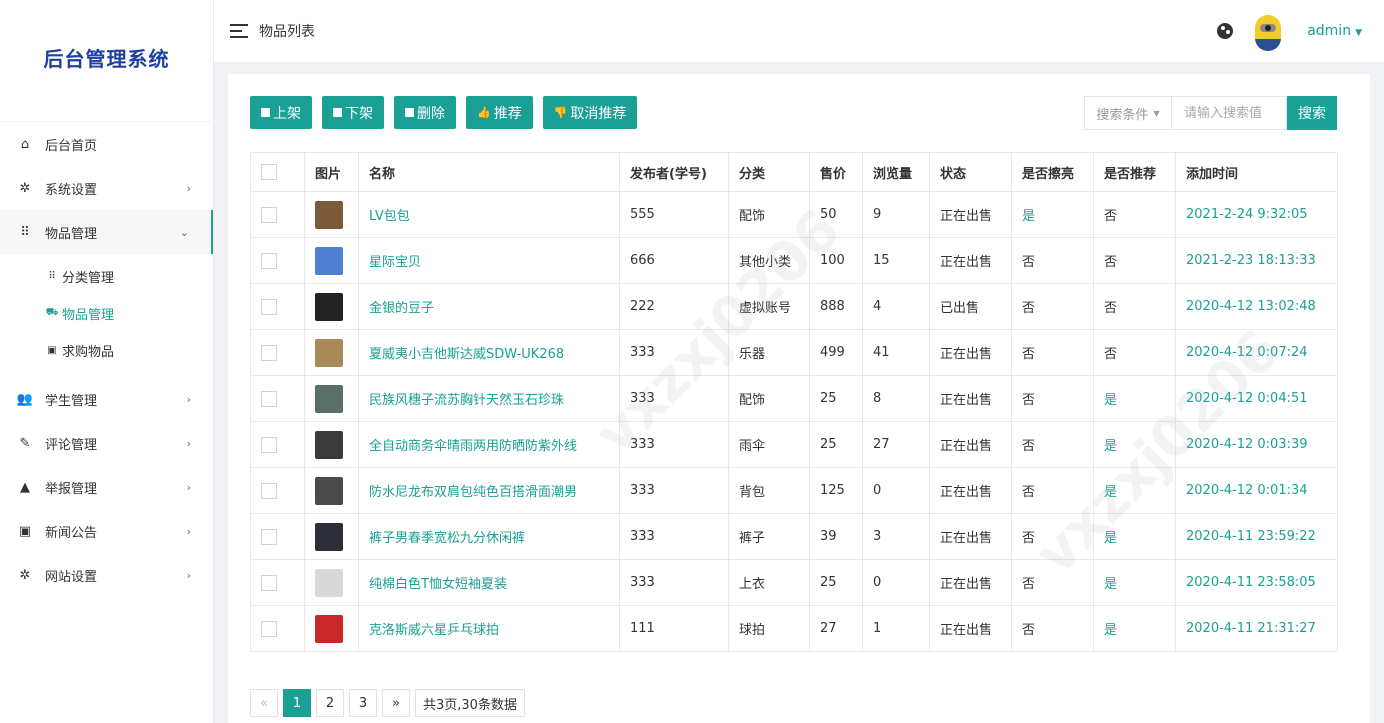 The height and width of the screenshot is (723, 1384). What do you see at coordinates (106, 188) in the screenshot?
I see `sidebar-item-1: ✲ 系统设置 ›` at bounding box center [106, 188].